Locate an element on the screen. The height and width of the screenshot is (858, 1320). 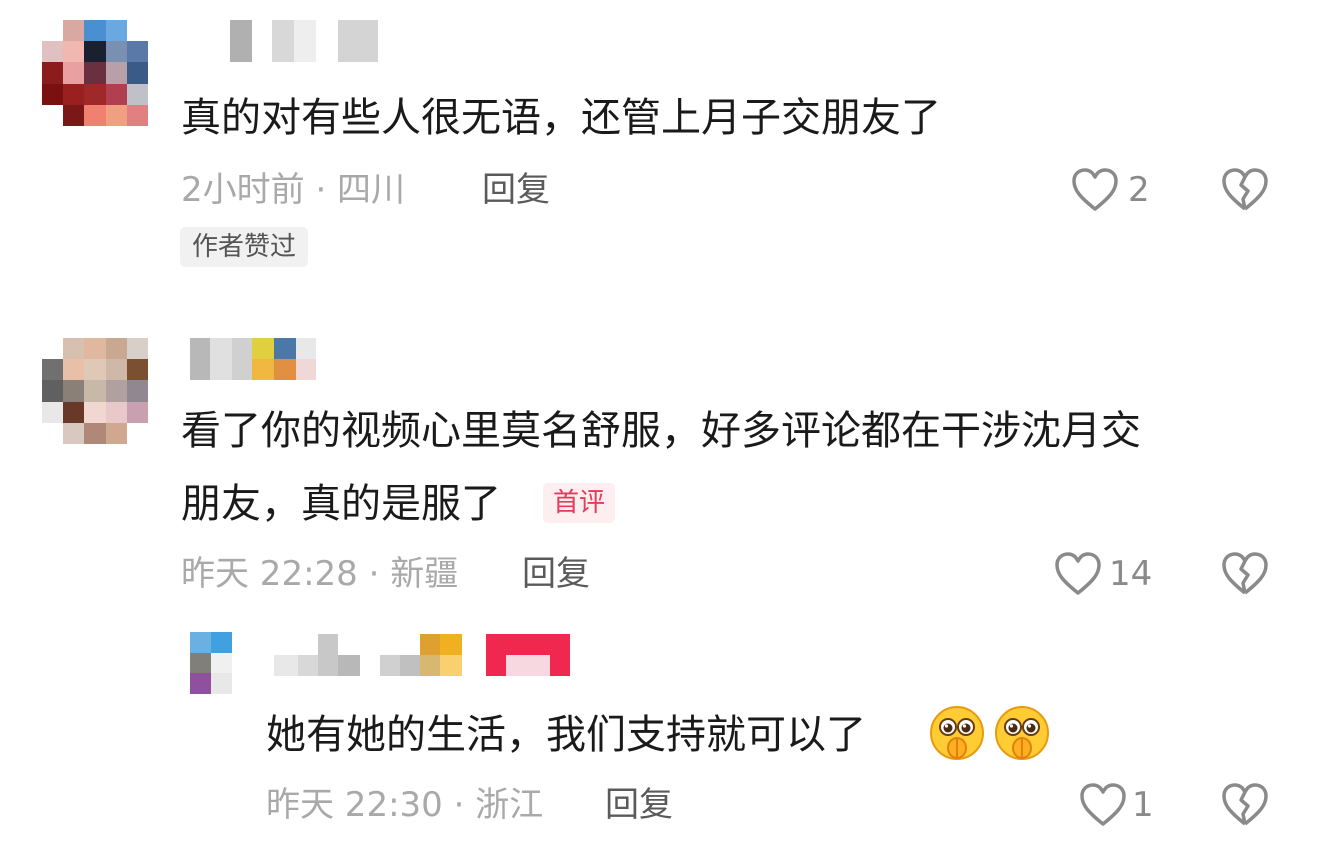
reply-meta: 昨天 22:30 · 浙江 is located at coordinates (405, 805).